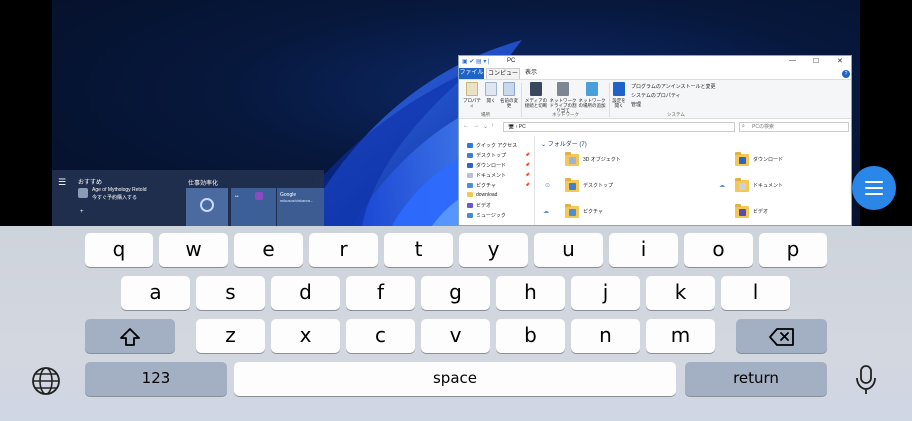  I want to click on nav-item-downloads: ダウンロード, so click(486, 165).